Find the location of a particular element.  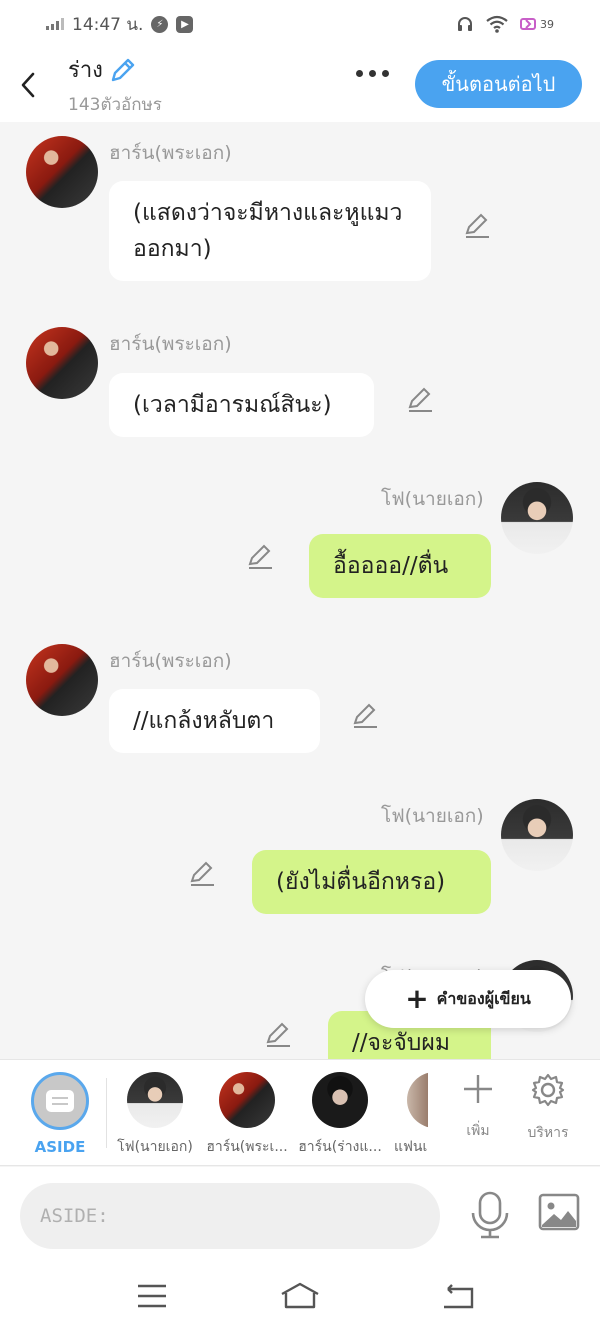

back-button is located at coordinates (28, 85).